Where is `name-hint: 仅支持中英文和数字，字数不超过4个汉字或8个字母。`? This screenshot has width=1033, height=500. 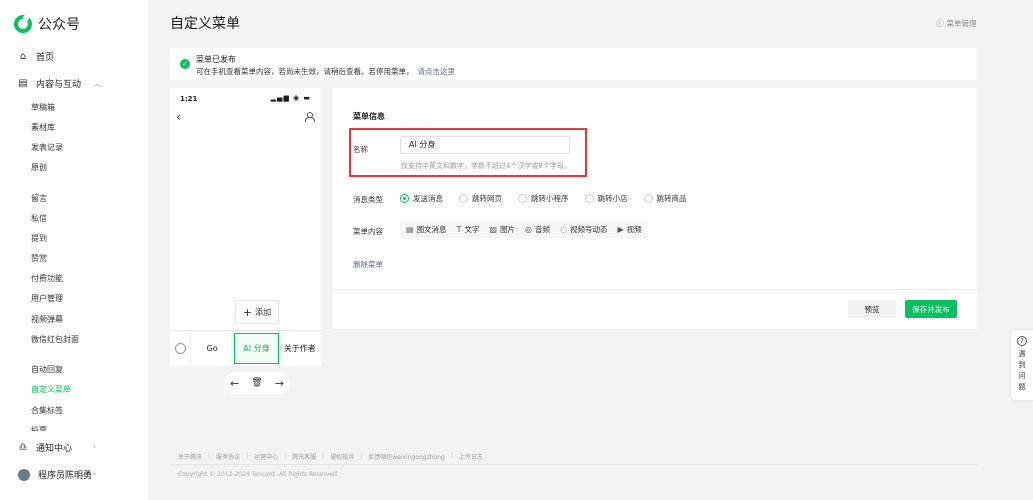 name-hint: 仅支持中英文和数字，字数不超过4个汉字或8个字母。 is located at coordinates (486, 166).